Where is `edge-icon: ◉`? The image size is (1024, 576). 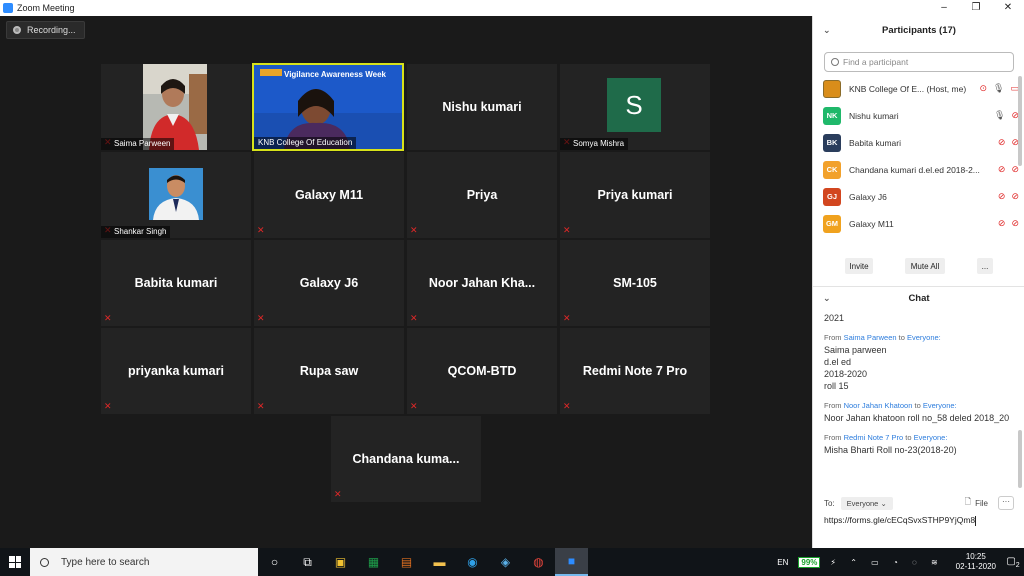
edge-icon: ◉ is located at coordinates (472, 562).